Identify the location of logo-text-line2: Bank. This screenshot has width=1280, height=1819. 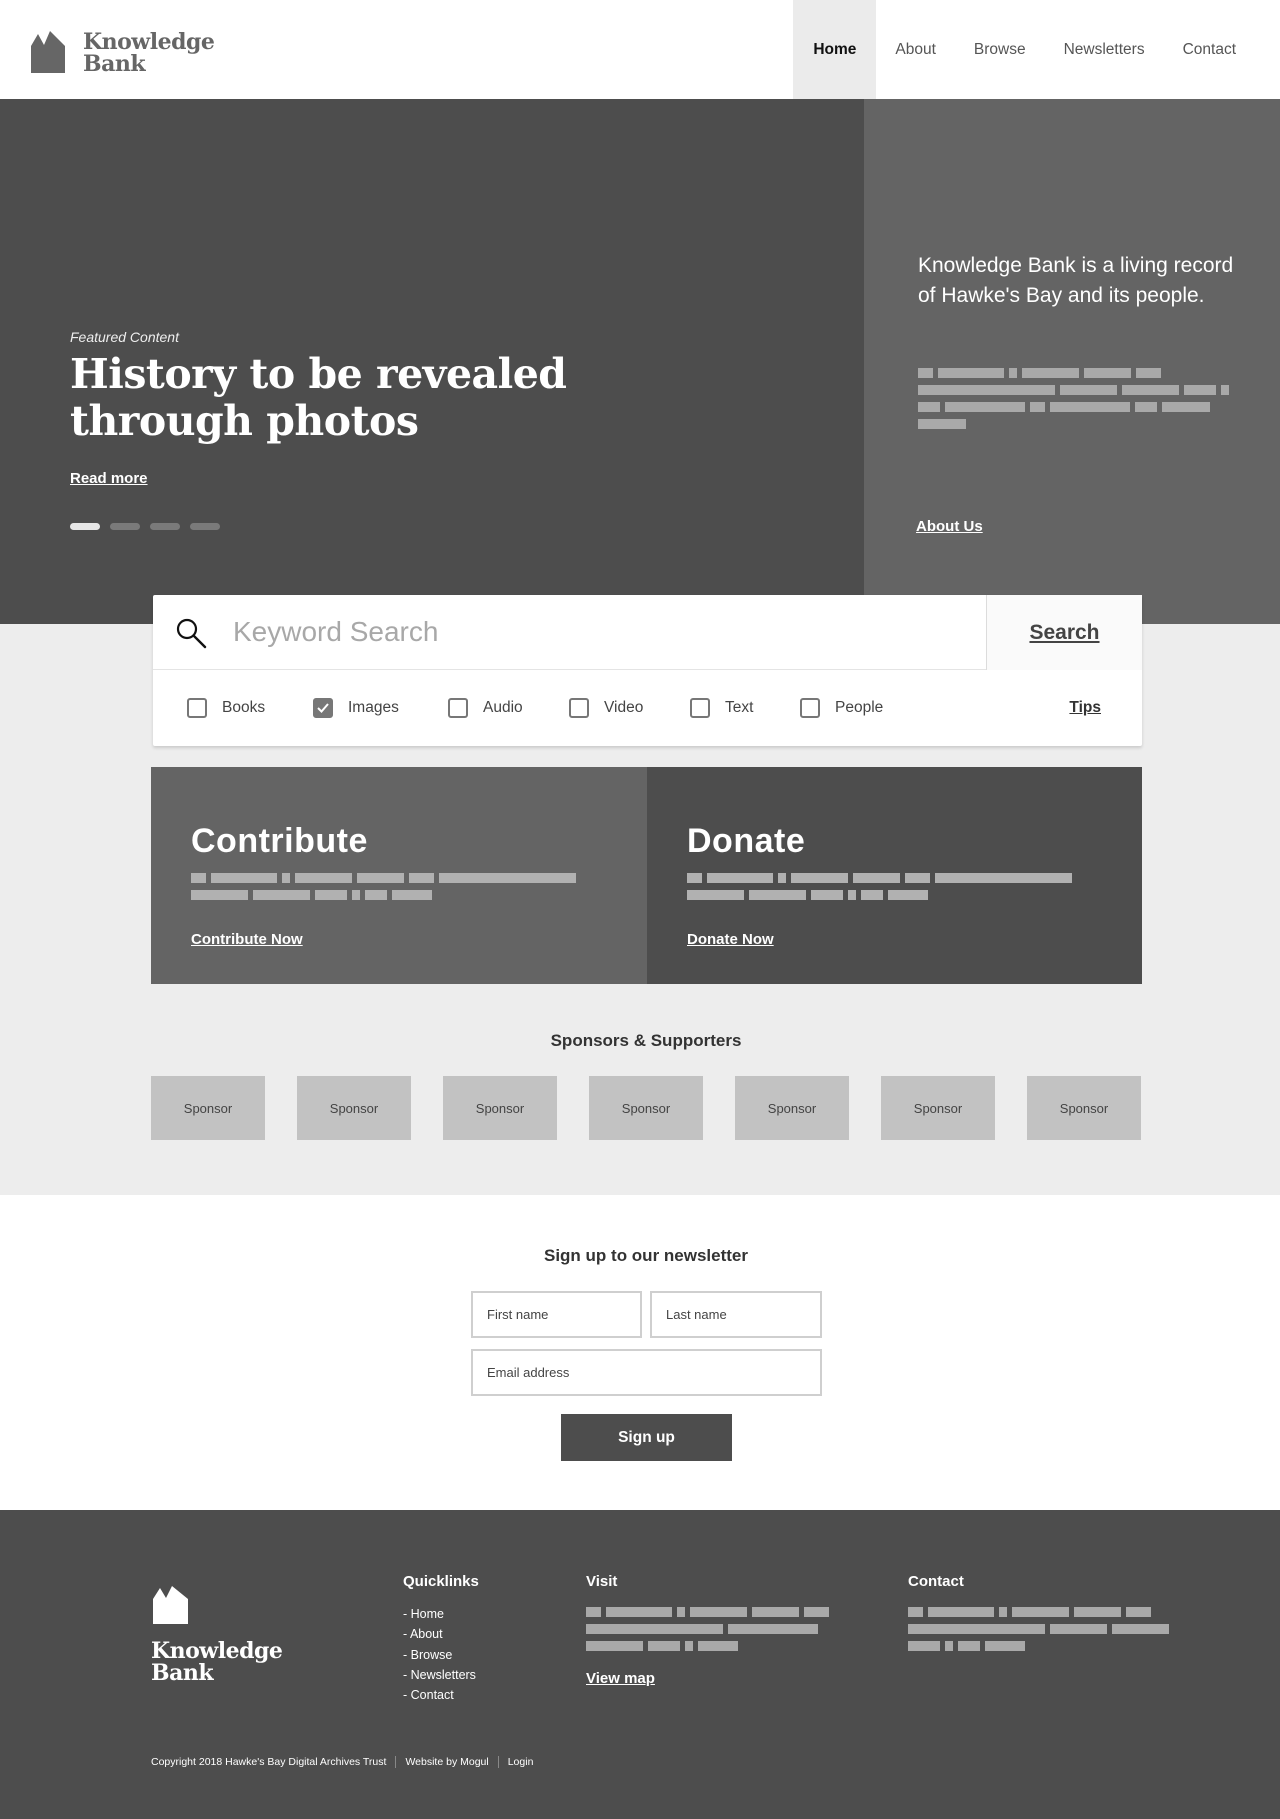
(114, 64).